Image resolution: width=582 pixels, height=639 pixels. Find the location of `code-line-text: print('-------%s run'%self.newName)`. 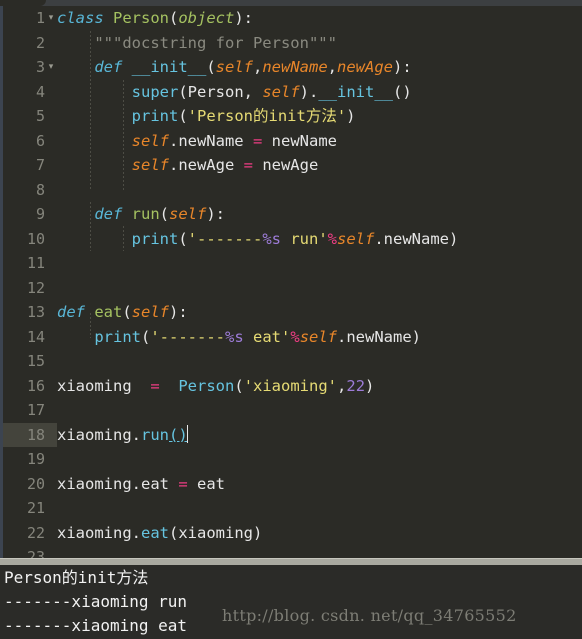

code-line-text: print('-------%s run'%self.newName) is located at coordinates (258, 239).